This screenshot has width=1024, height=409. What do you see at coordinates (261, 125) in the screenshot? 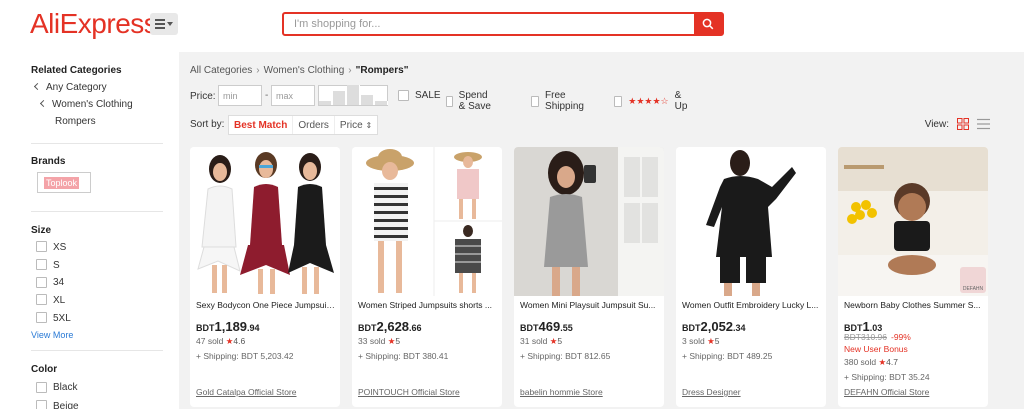
I see `sort-best-match: Best Match` at bounding box center [261, 125].